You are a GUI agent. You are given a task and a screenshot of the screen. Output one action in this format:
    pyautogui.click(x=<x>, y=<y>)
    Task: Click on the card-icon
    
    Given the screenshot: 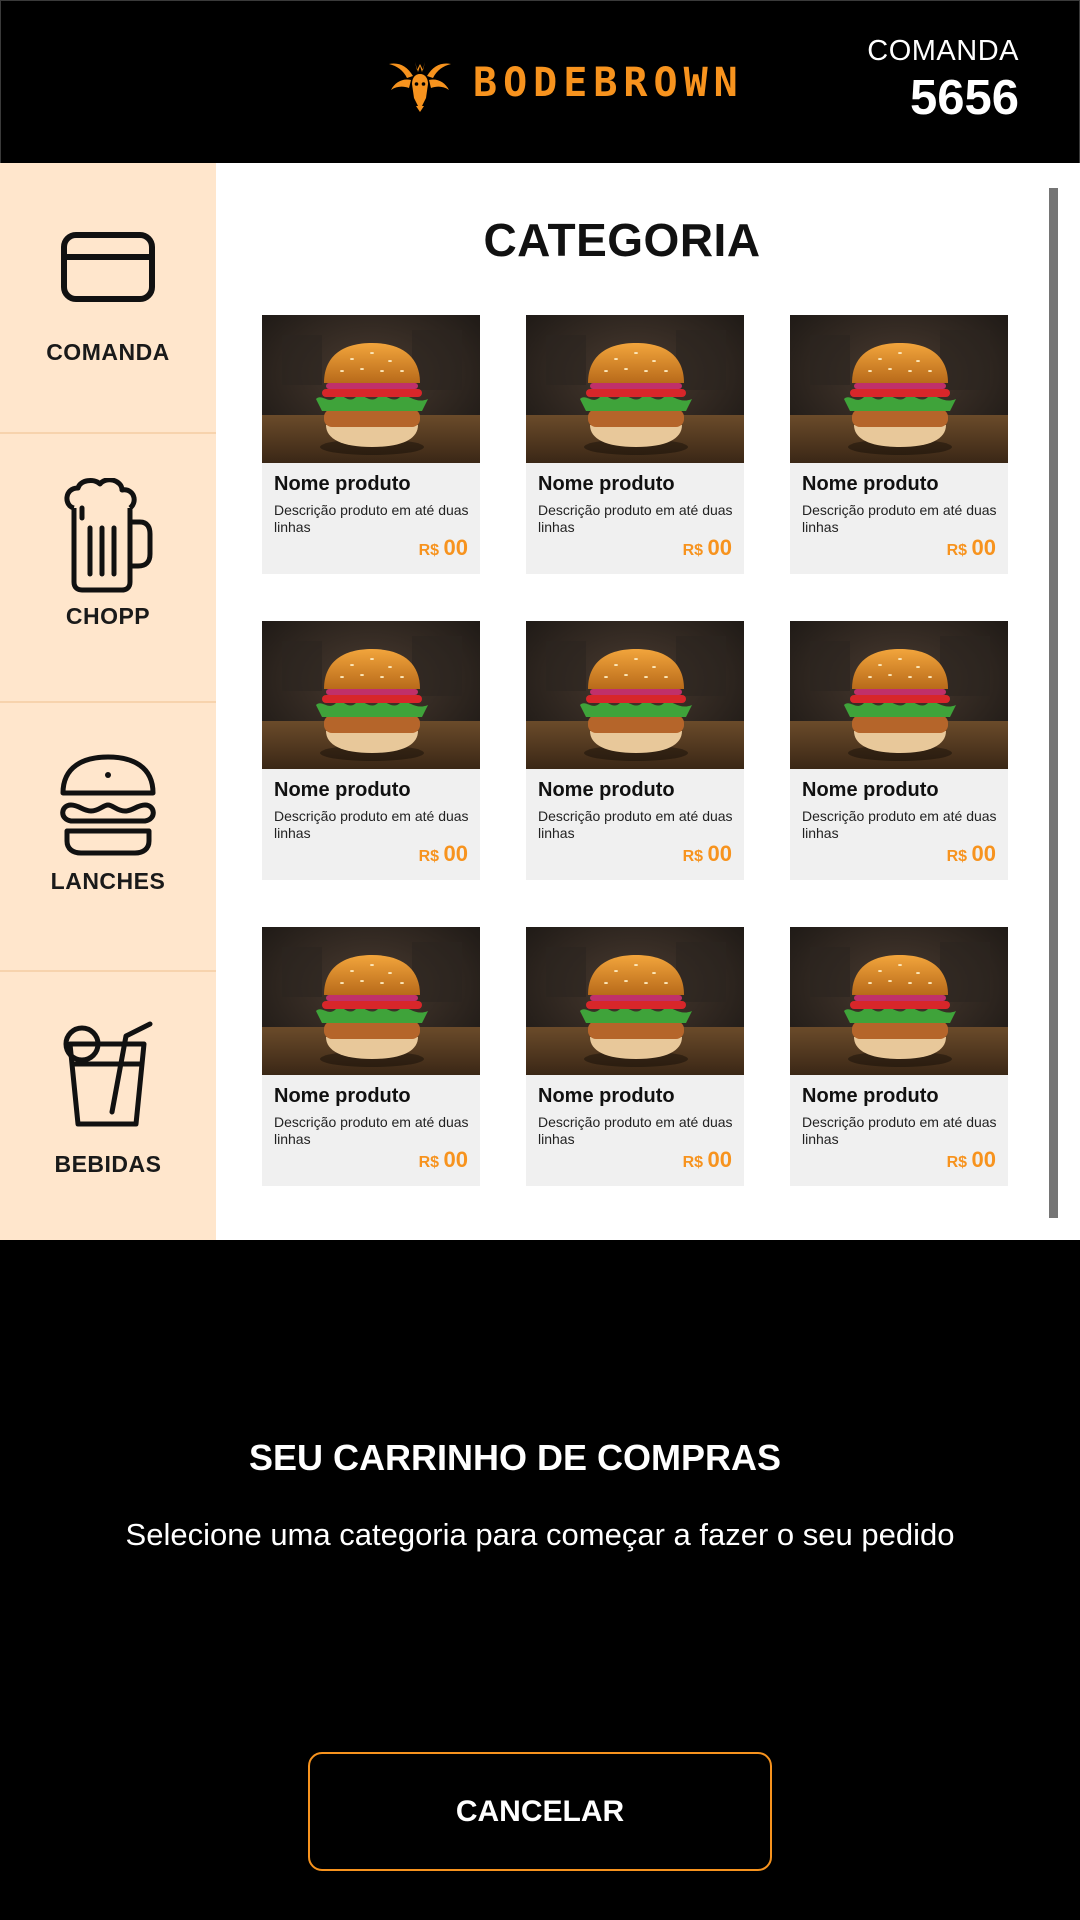 What is the action you would take?
    pyautogui.click(x=108, y=267)
    